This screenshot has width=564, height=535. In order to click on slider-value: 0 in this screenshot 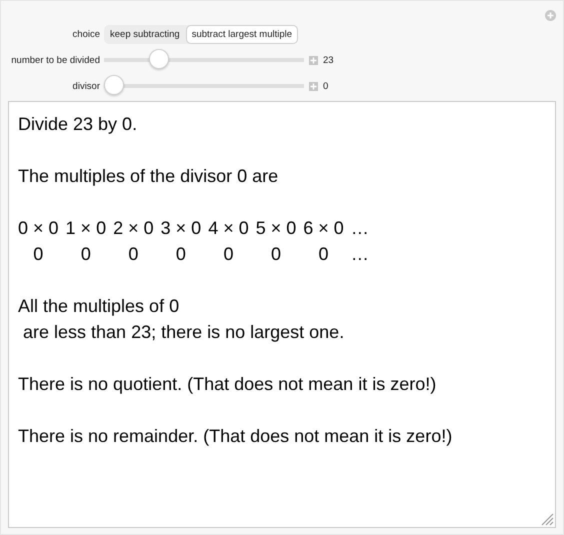, I will do `click(325, 86)`.